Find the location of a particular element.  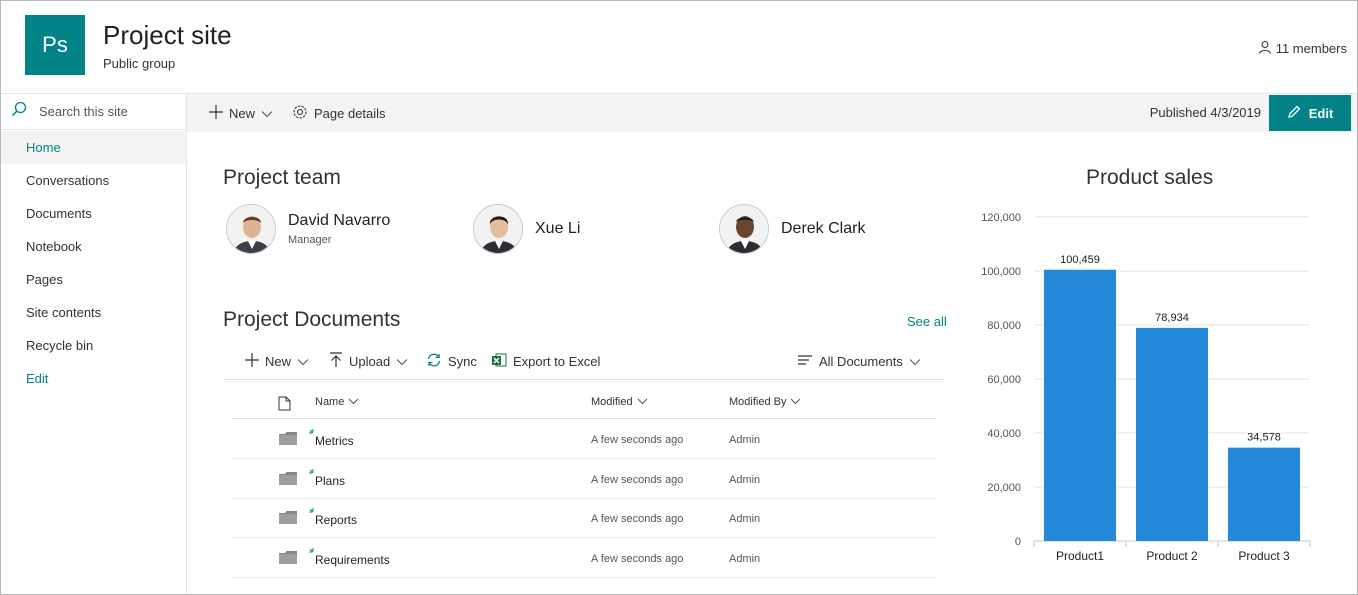

y-tick-label: 80,000 is located at coordinates (1004, 326).